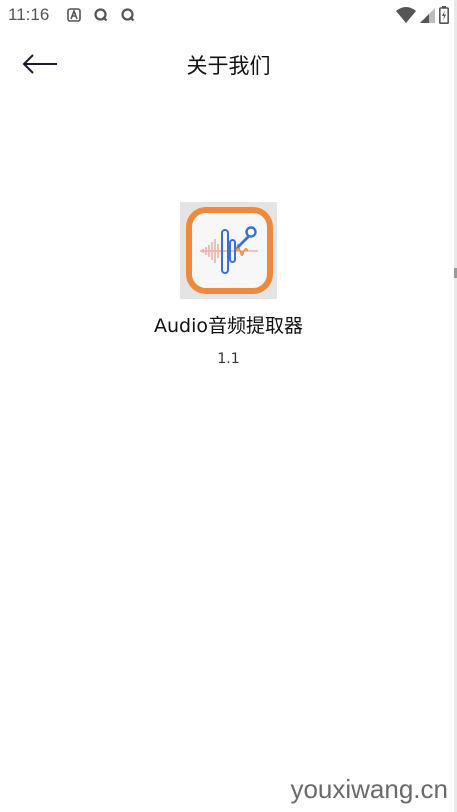 The width and height of the screenshot is (457, 812). I want to click on status-time: 11:16, so click(29, 14).